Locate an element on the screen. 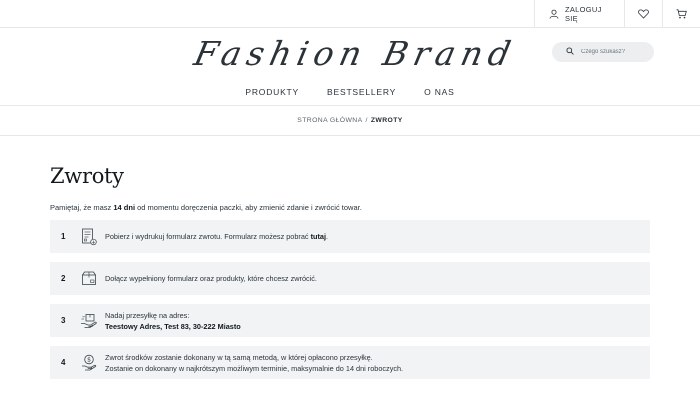 The image size is (700, 415). heart-icon is located at coordinates (643, 13).